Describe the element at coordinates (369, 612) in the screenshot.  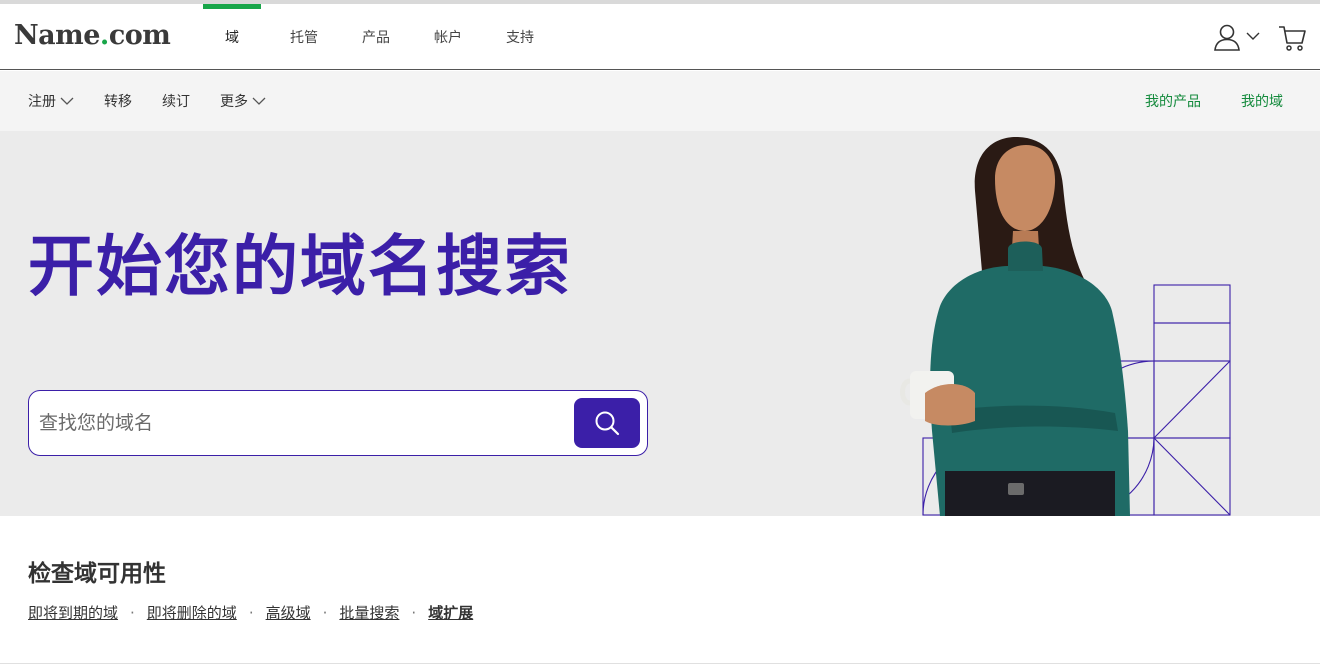
I see `link-bulk-search: 批量搜索` at that location.